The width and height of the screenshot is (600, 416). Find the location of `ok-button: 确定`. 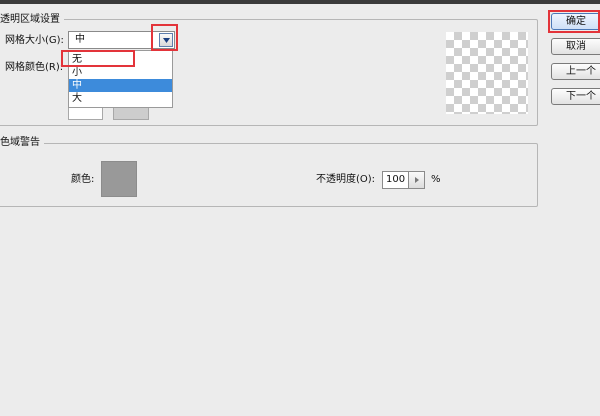

ok-button: 确定 is located at coordinates (575, 21).